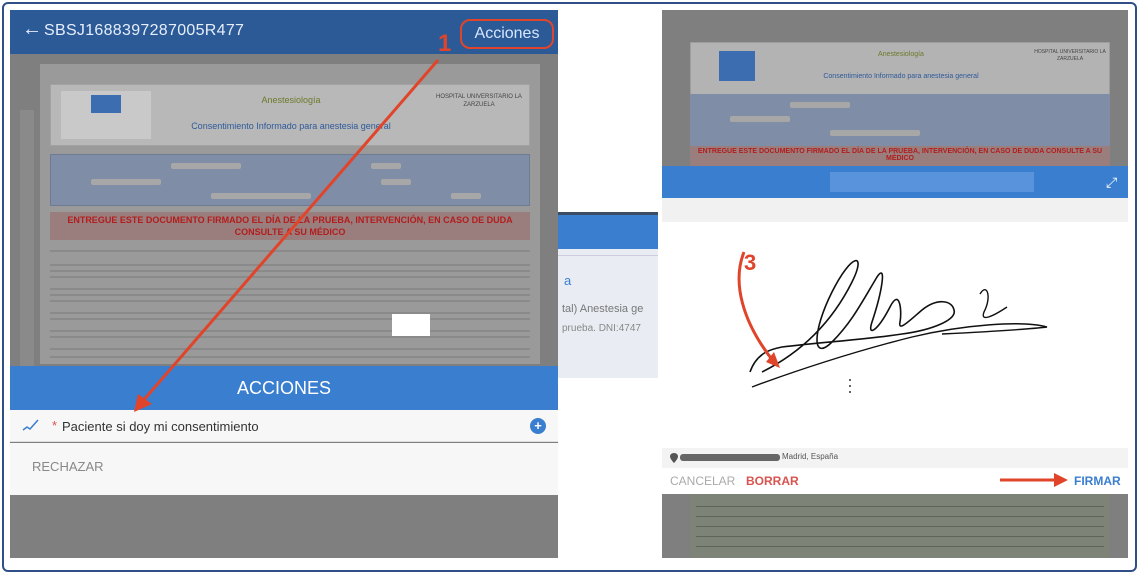  I want to click on location-pin-icon, so click(674, 458).